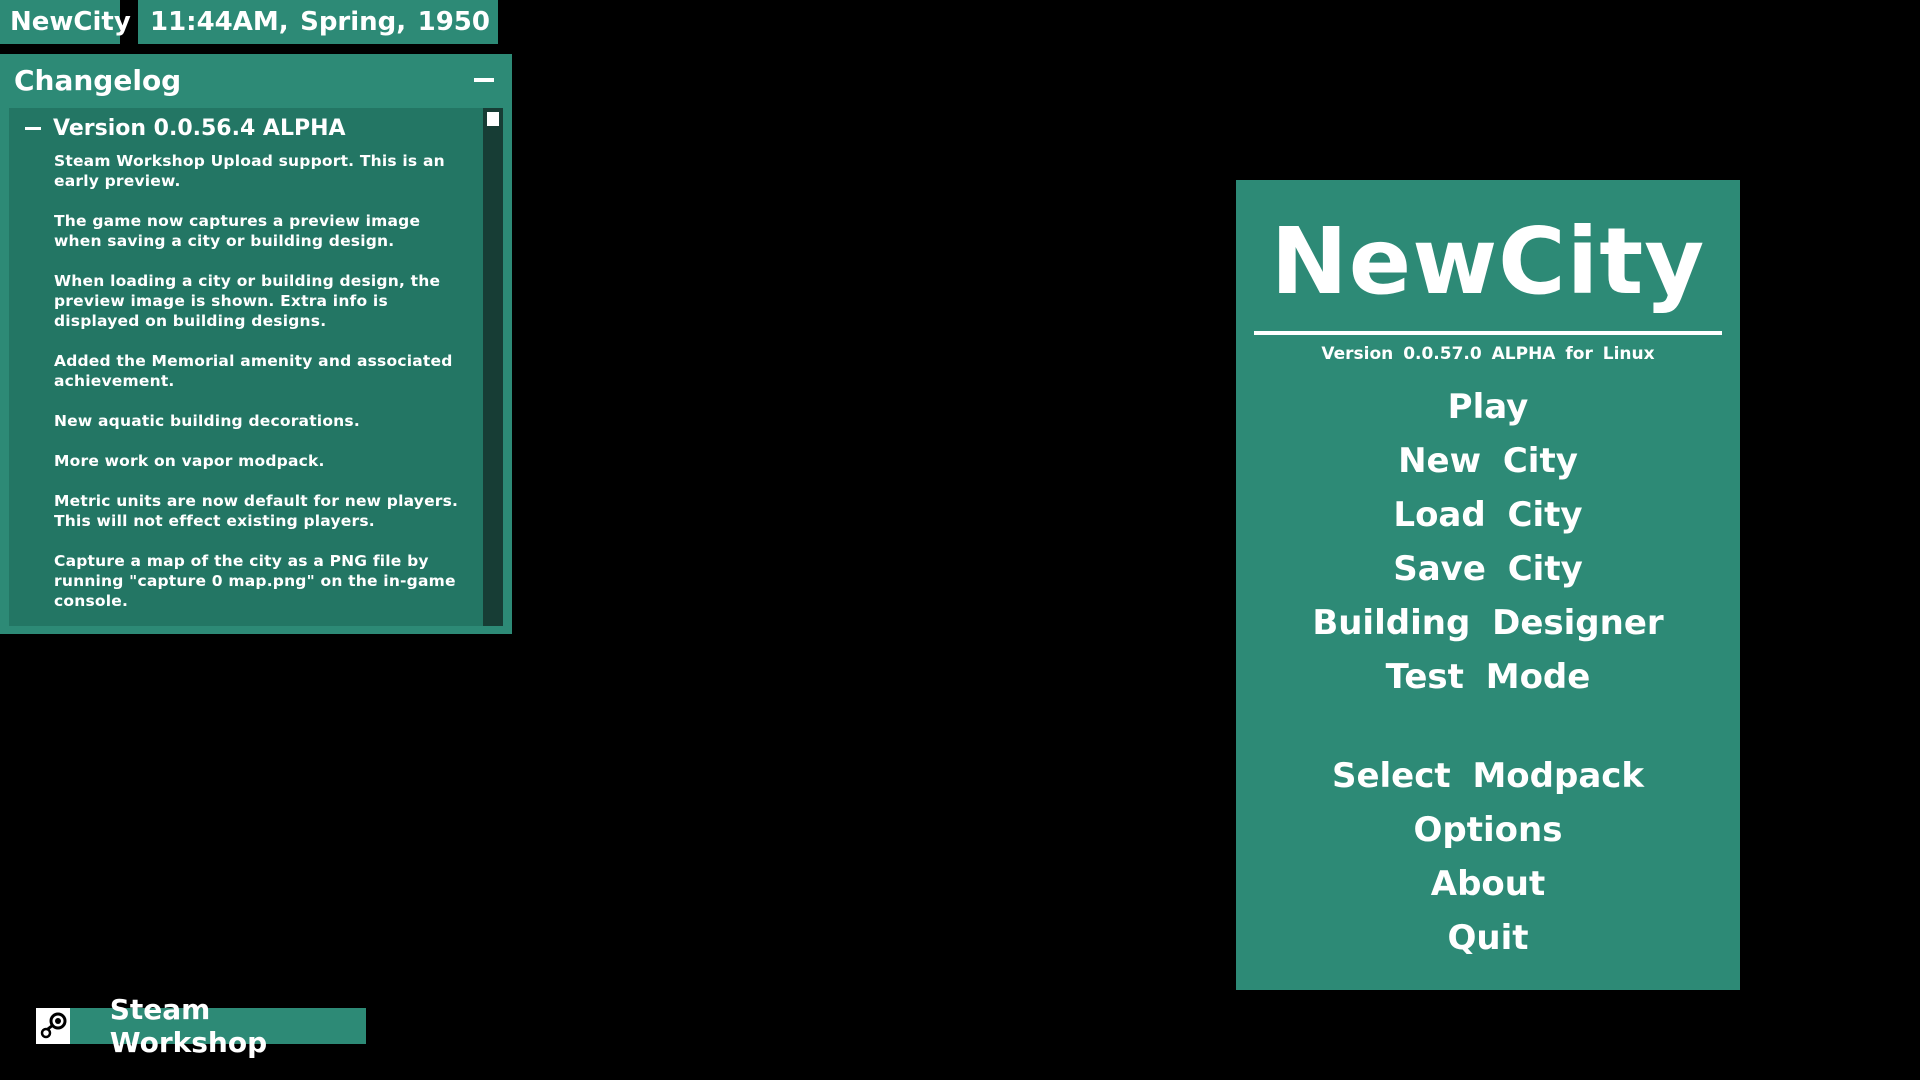 The height and width of the screenshot is (1080, 1920). I want to click on changelog-header: Changelog, so click(256, 80).